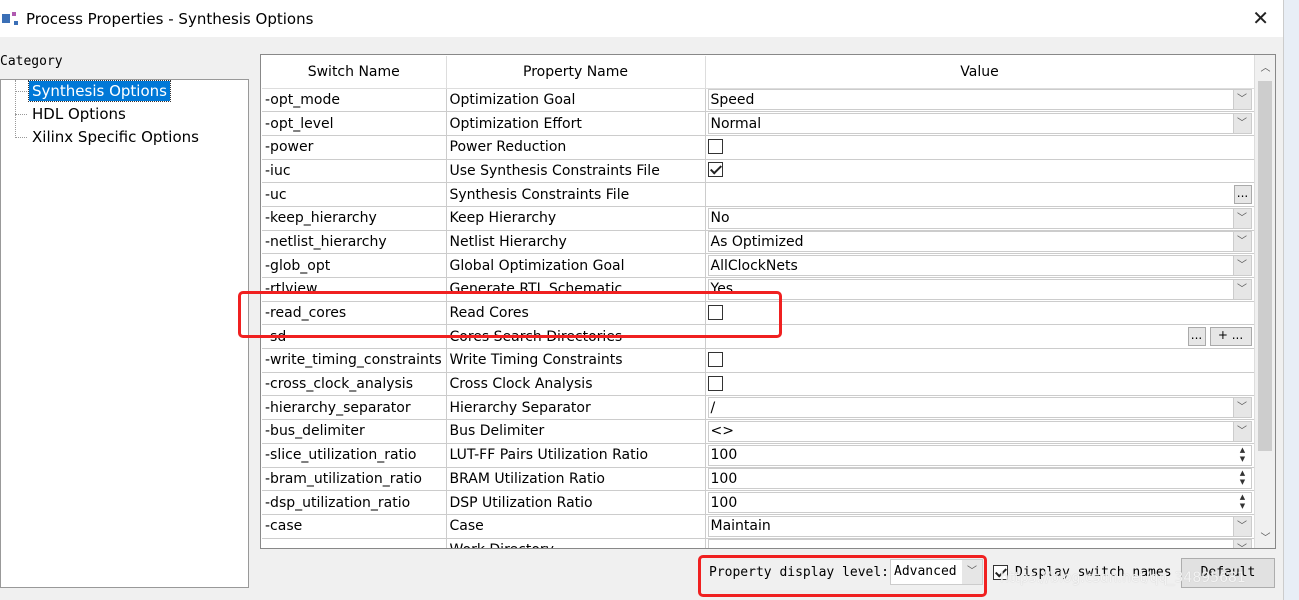 Image resolution: width=1299 pixels, height=600 pixels. What do you see at coordinates (354, 479) in the screenshot?
I see `switch-name-cell: -bram_utilization_ratio` at bounding box center [354, 479].